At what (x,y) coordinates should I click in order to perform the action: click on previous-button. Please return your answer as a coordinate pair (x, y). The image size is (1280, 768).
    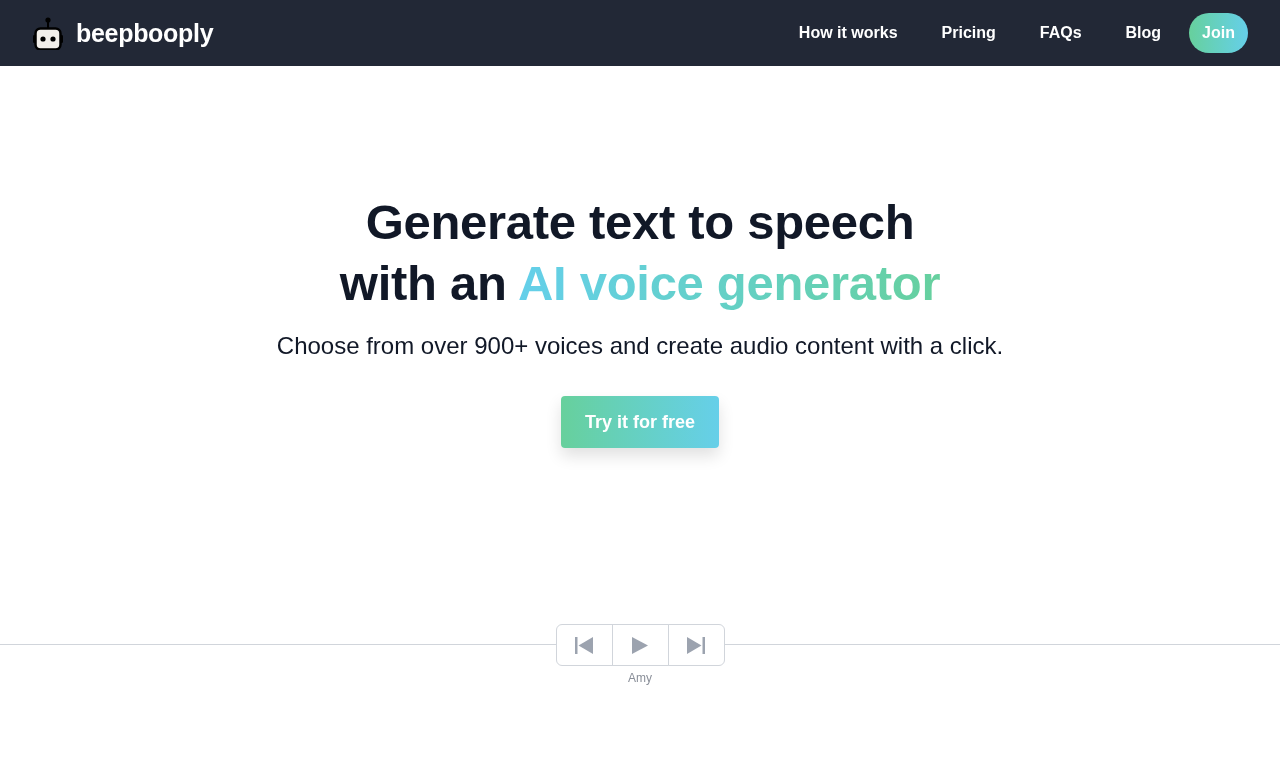
    Looking at the image, I should click on (584, 645).